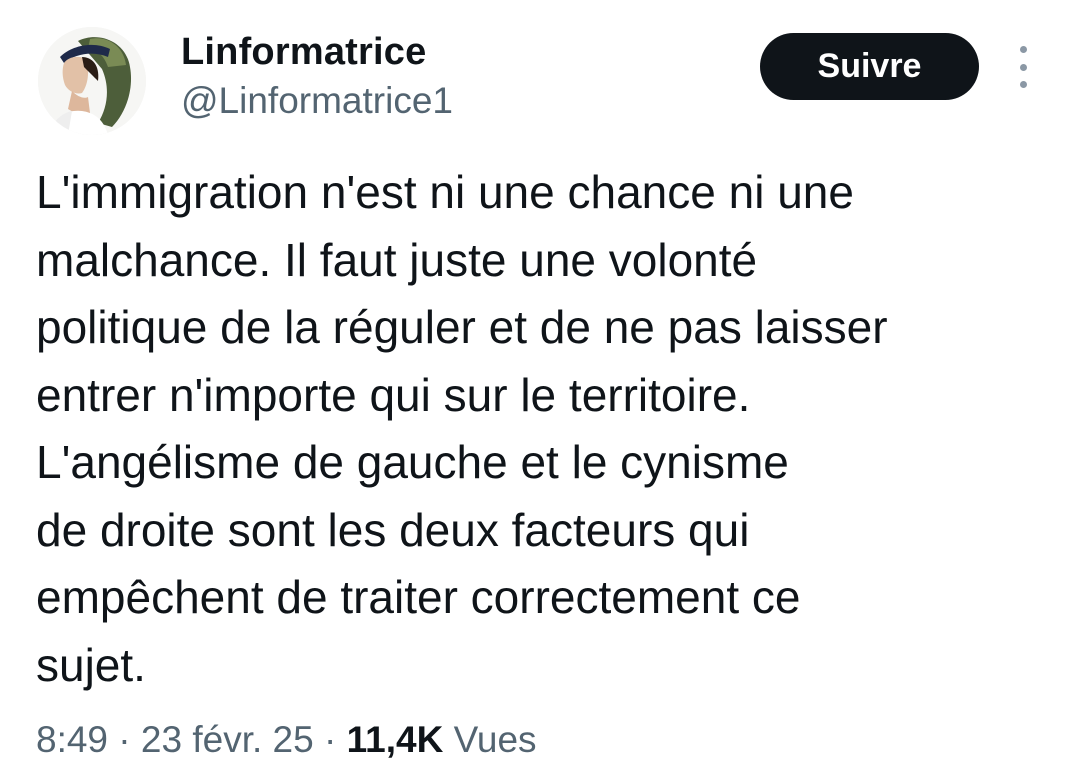 This screenshot has width=1080, height=782. I want to click on avatar, so click(92, 81).